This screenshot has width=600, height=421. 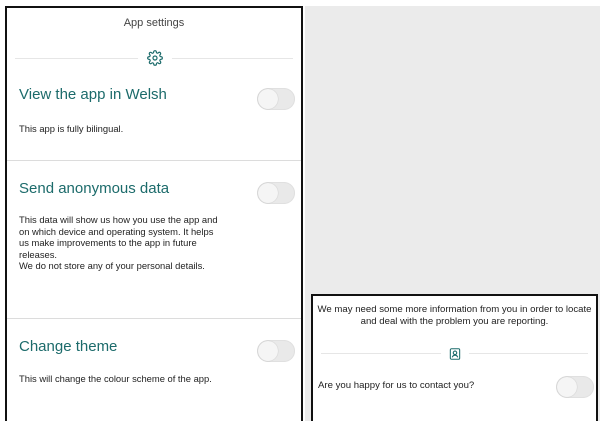 I want to click on page-title: App settings, so click(x=154, y=23).